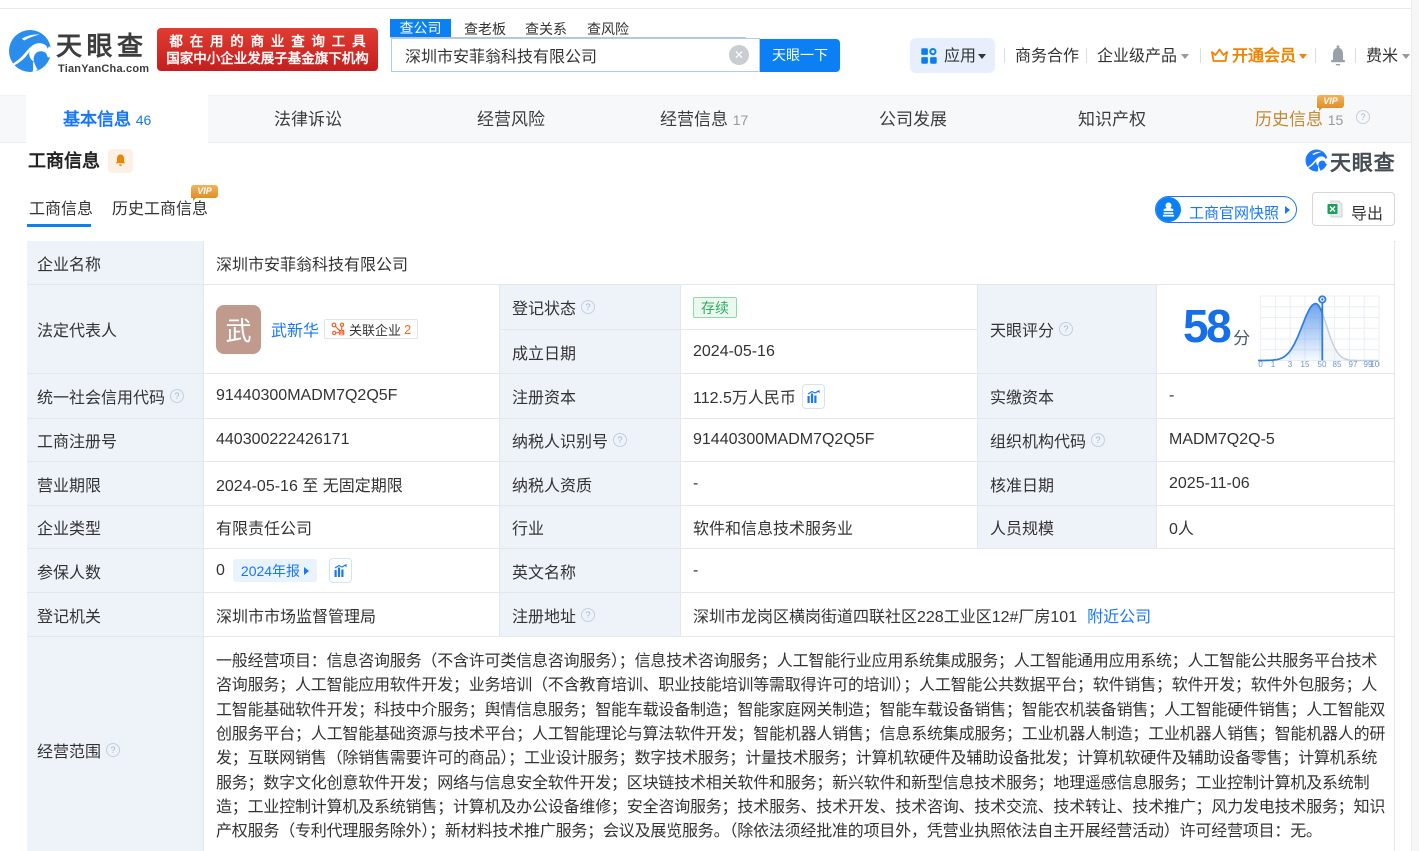 The image size is (1419, 851). I want to click on svg-text: 100, so click(1375, 364).